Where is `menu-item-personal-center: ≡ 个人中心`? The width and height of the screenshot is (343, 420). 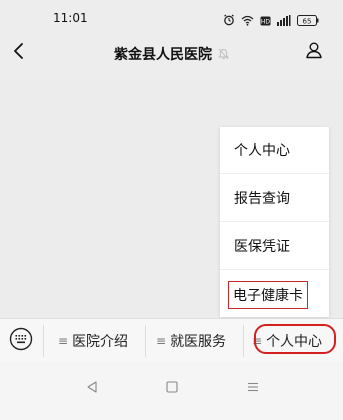 menu-item-personal-center: ≡ 个人中心 is located at coordinates (287, 341).